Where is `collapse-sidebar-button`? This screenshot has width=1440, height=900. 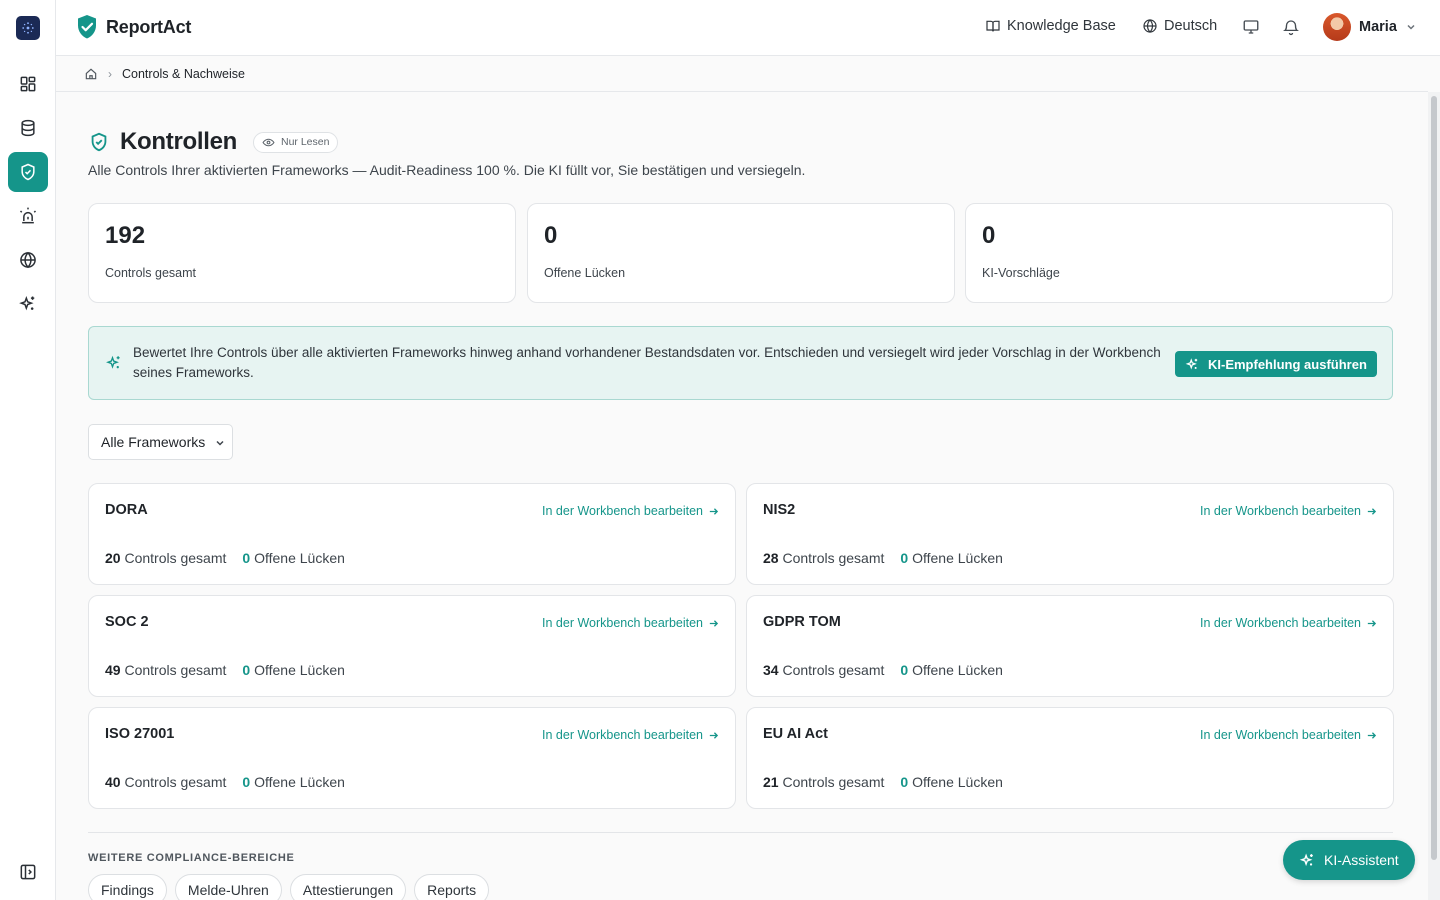
collapse-sidebar-button is located at coordinates (28, 872).